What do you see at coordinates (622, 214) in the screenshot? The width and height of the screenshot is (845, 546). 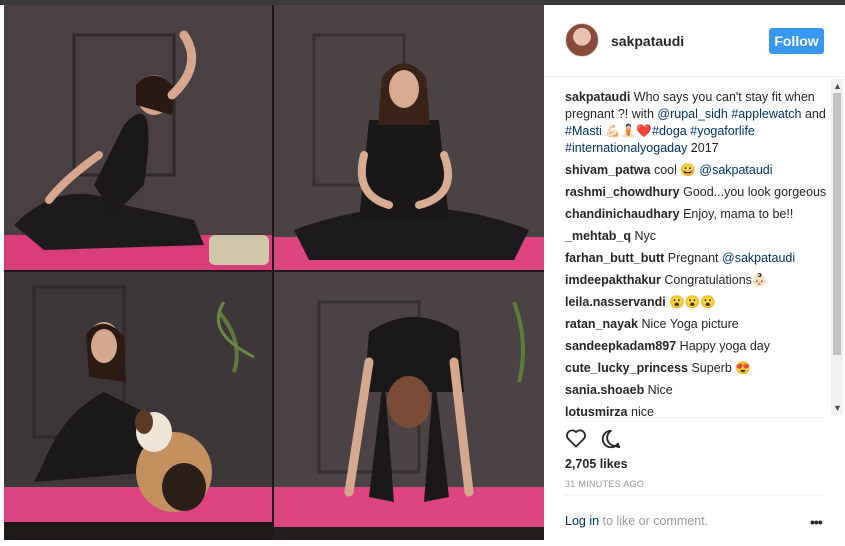 I see `comment-username: chandinichaudhary` at bounding box center [622, 214].